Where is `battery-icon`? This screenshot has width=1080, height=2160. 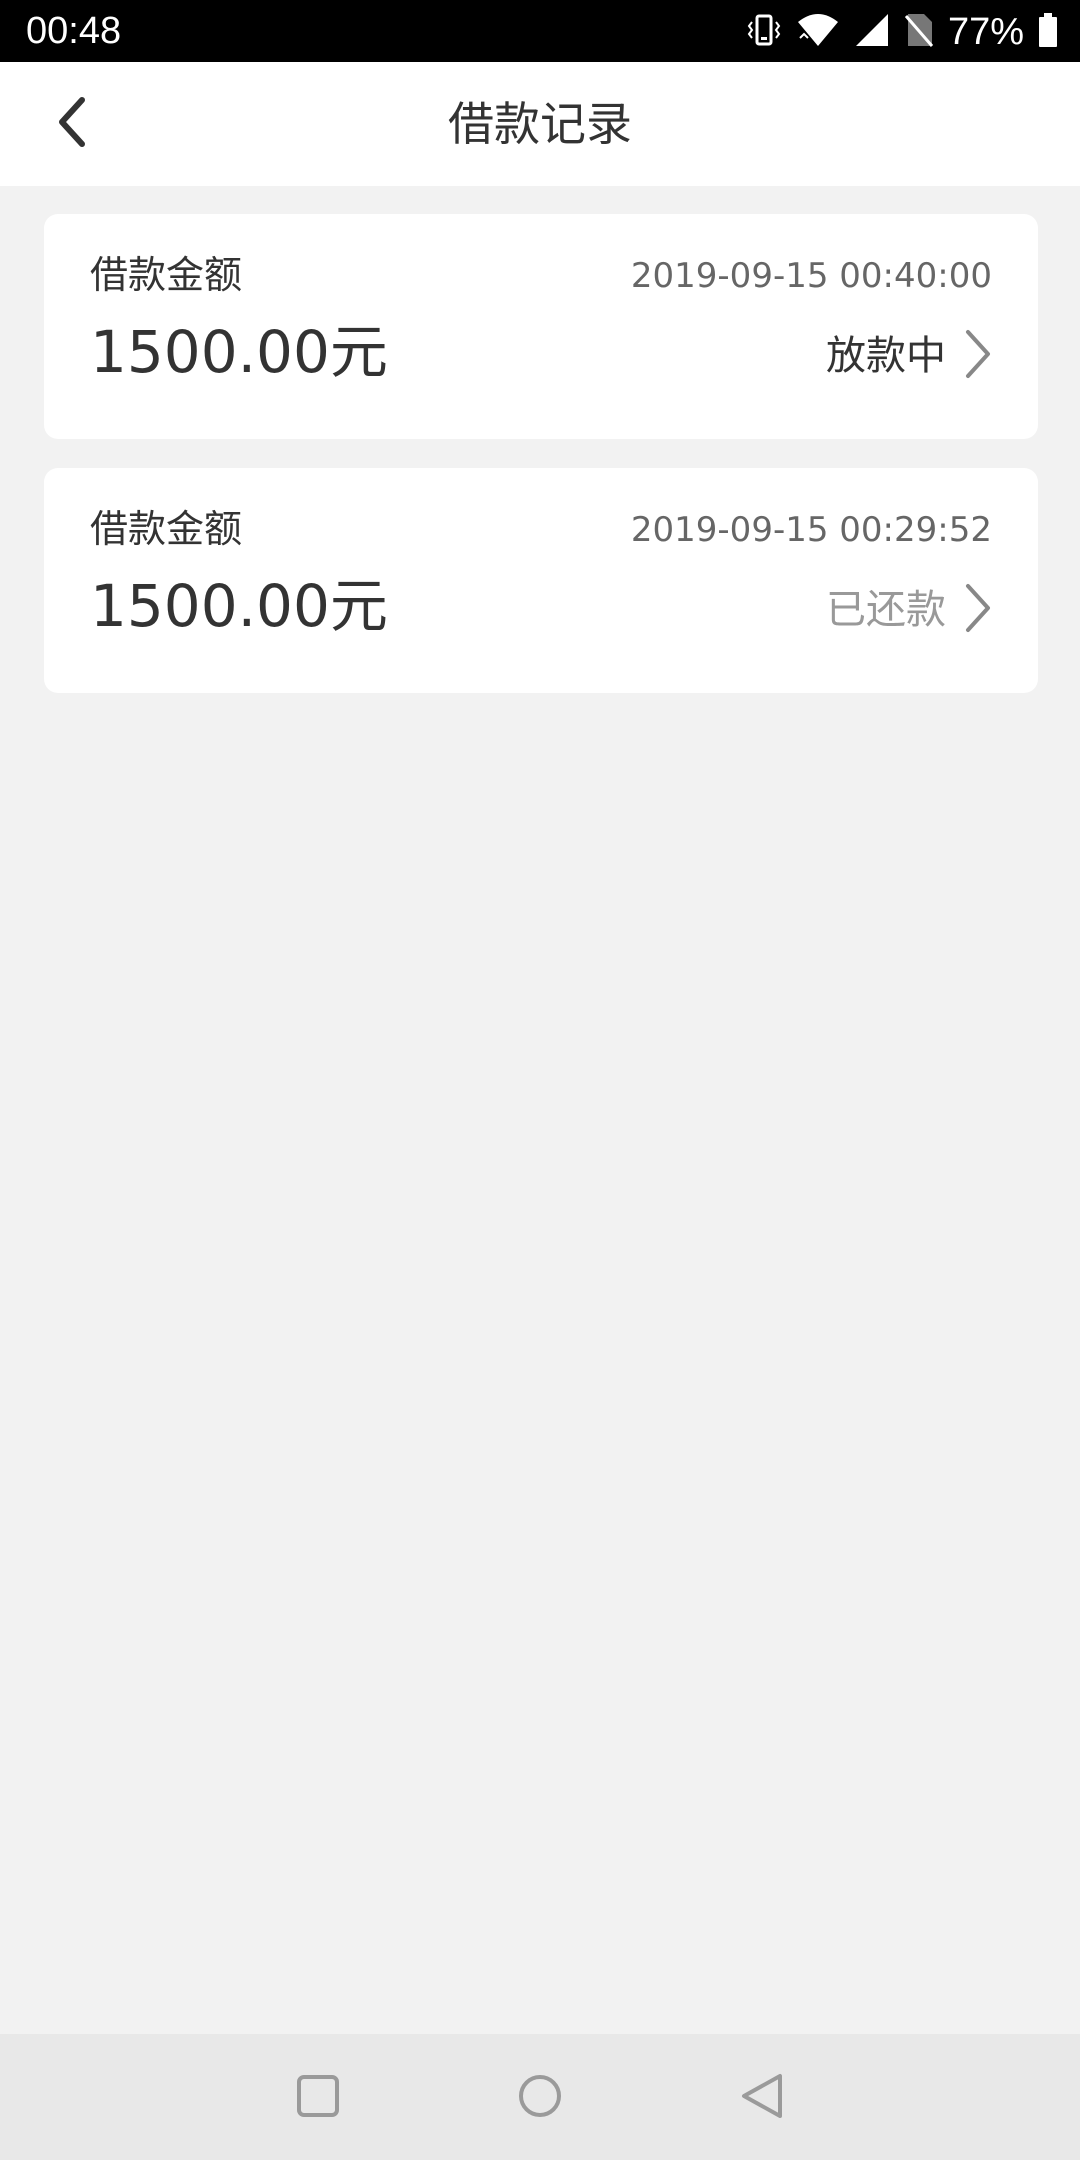 battery-icon is located at coordinates (1048, 32).